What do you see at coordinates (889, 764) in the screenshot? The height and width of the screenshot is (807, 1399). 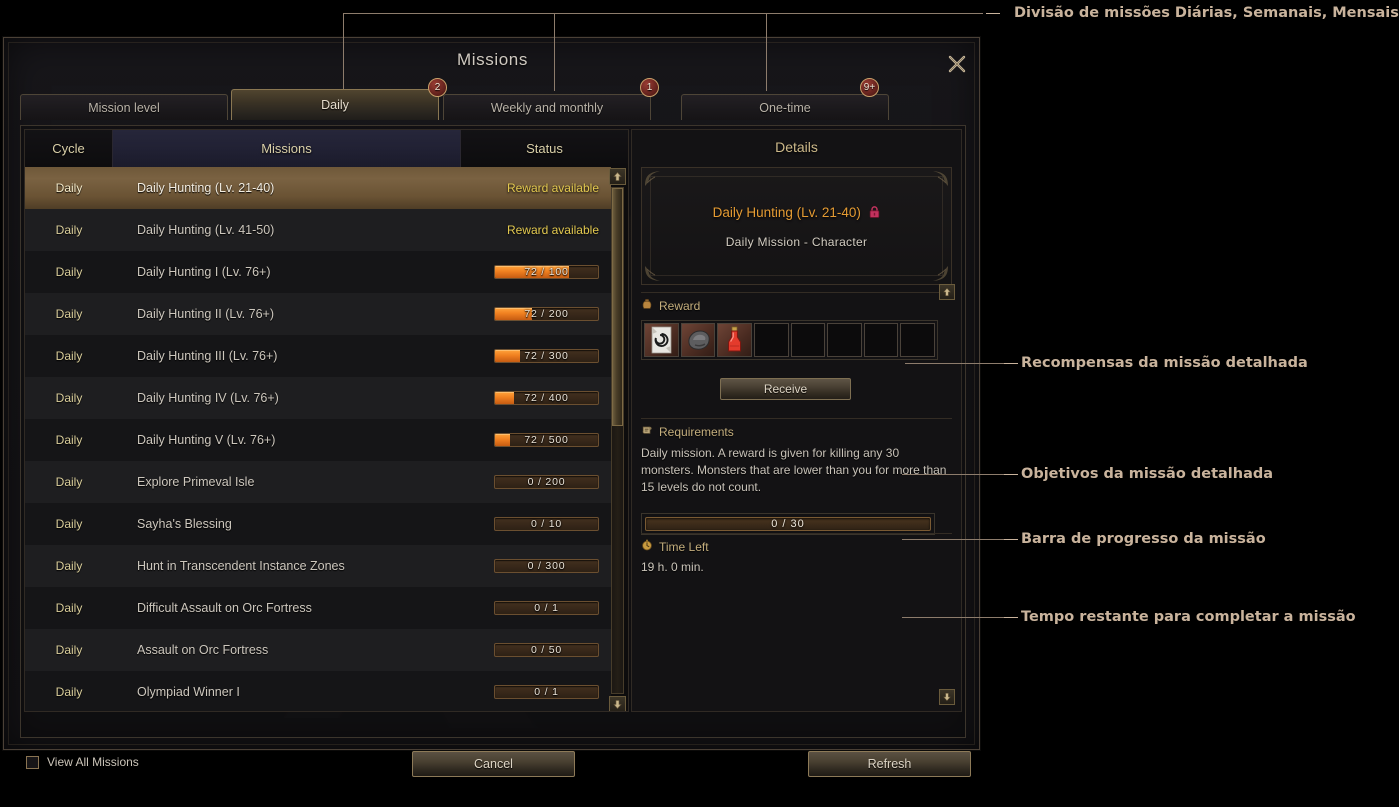 I see `refresh-button: Refresh` at bounding box center [889, 764].